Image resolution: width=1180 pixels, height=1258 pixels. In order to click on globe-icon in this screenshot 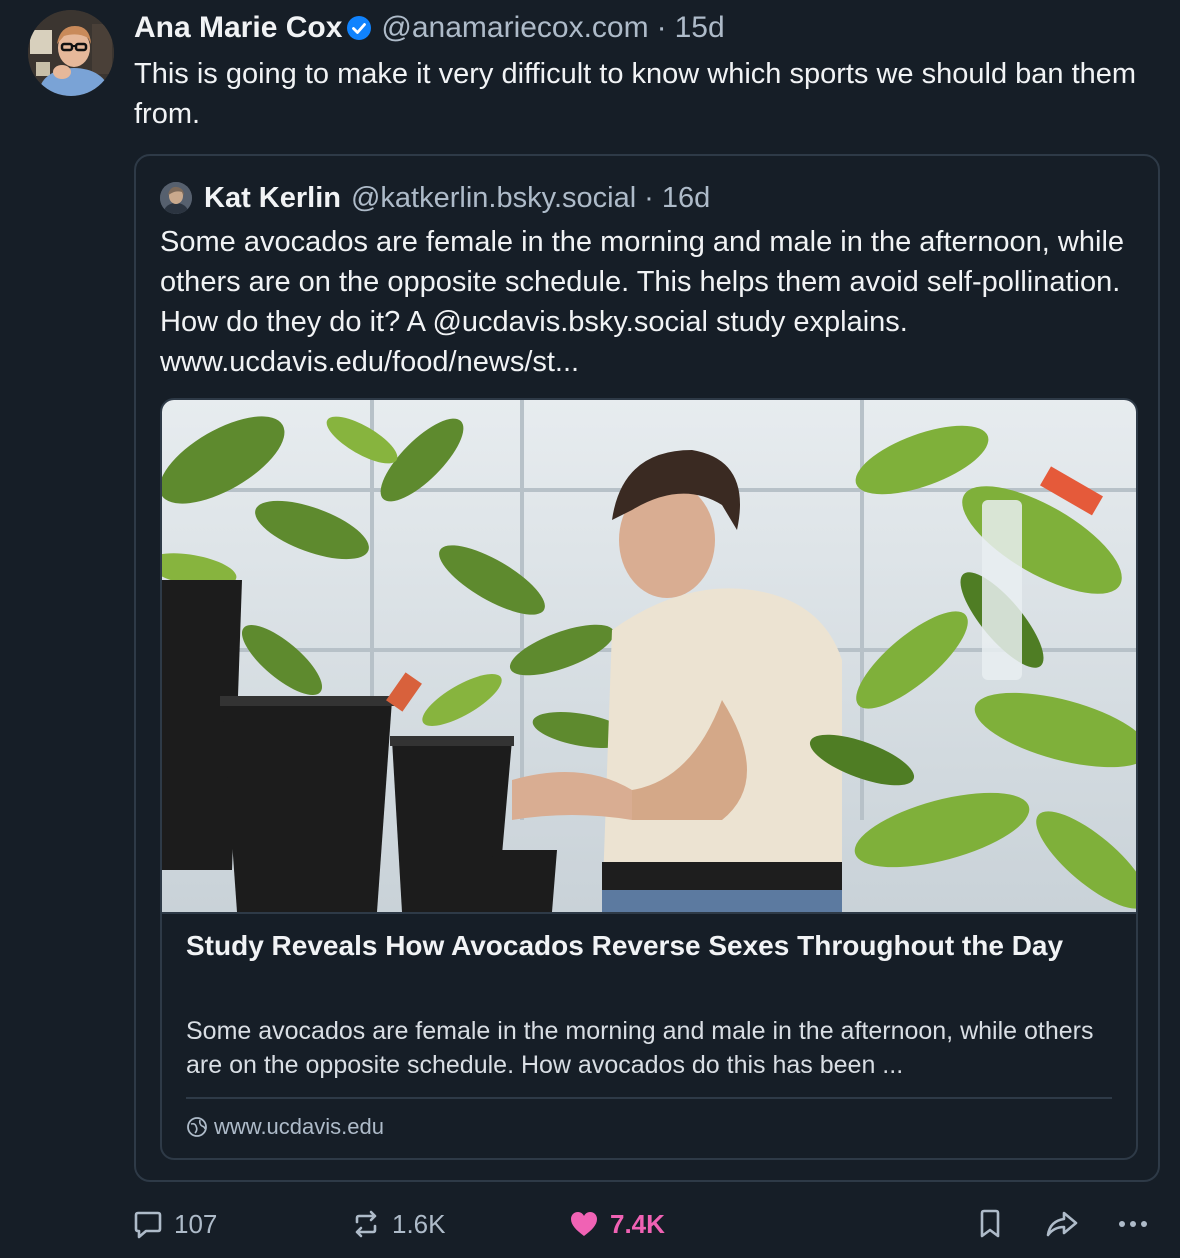, I will do `click(197, 1127)`.